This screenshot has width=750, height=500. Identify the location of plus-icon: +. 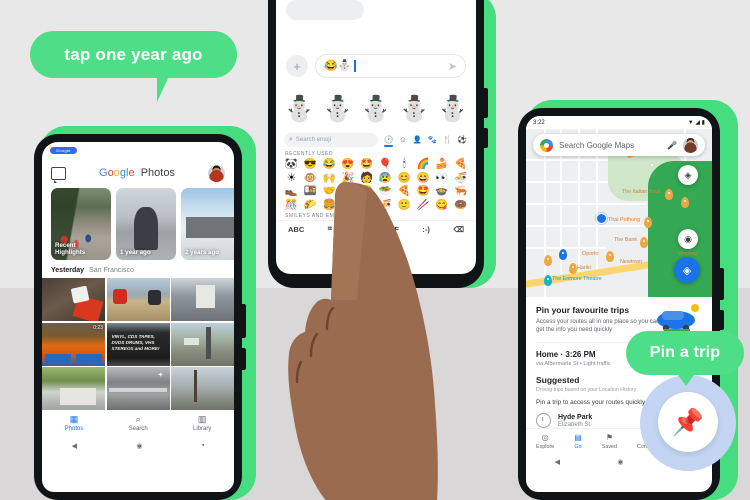
(297, 66).